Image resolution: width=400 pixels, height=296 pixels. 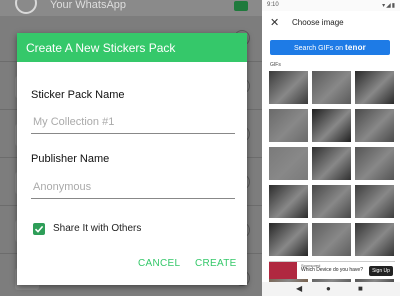 What do you see at coordinates (241, 6) in the screenshot?
I see `badge-icon` at bounding box center [241, 6].